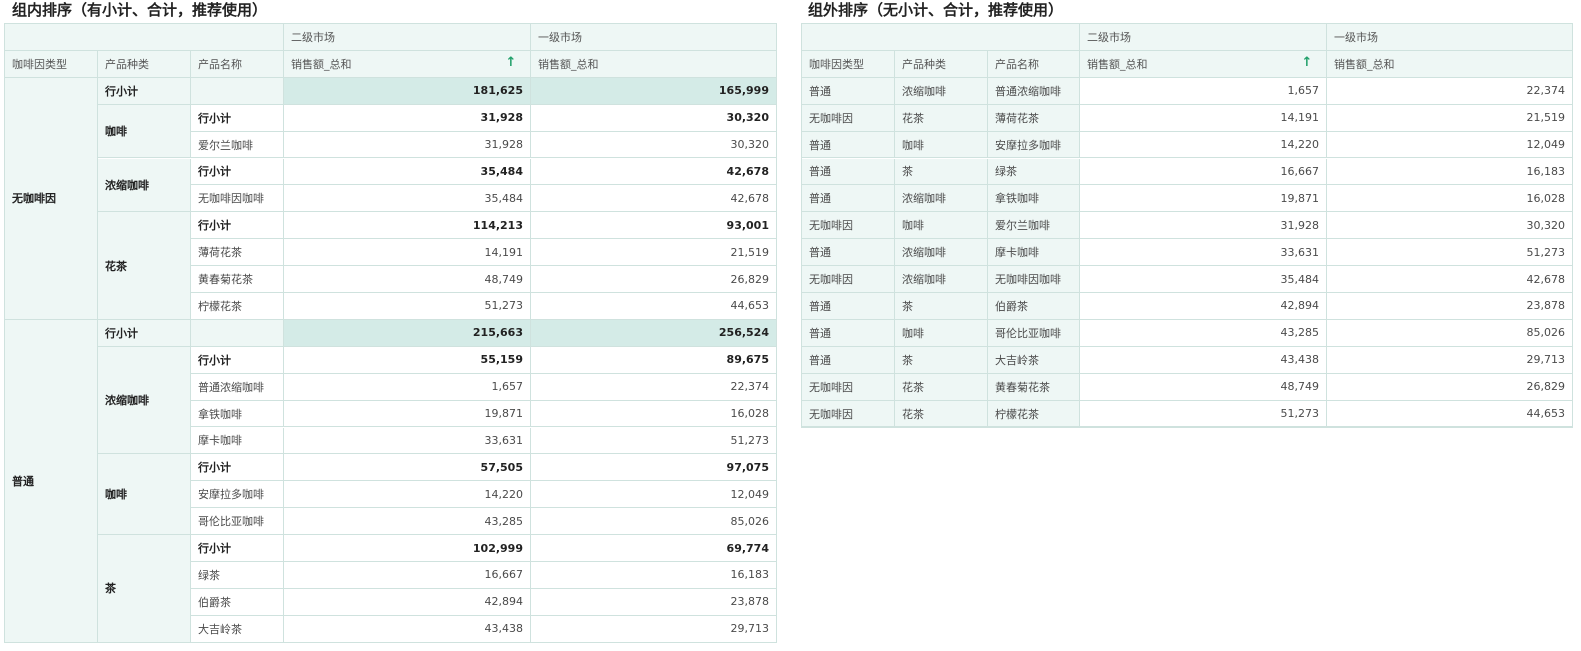  I want to click on left-panel-title: 组内排序（有小计、合计，推荐使用）, so click(140, 10).